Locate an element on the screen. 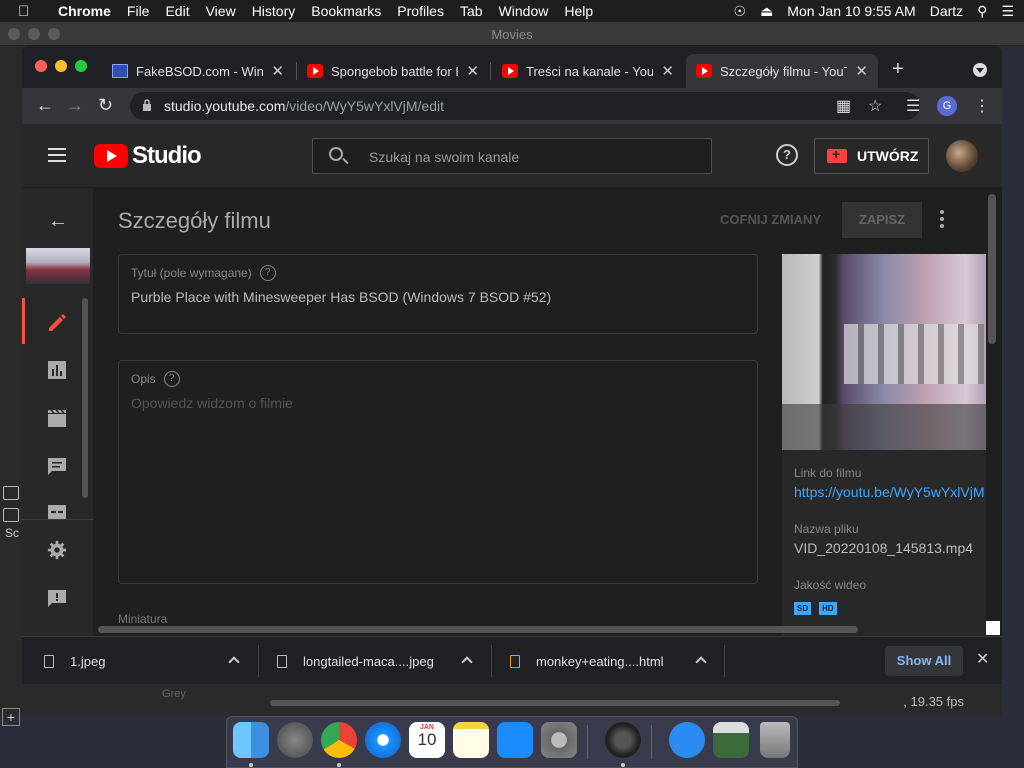  tab-title: Szczegóły filmu - YouTube is located at coordinates (783, 71).